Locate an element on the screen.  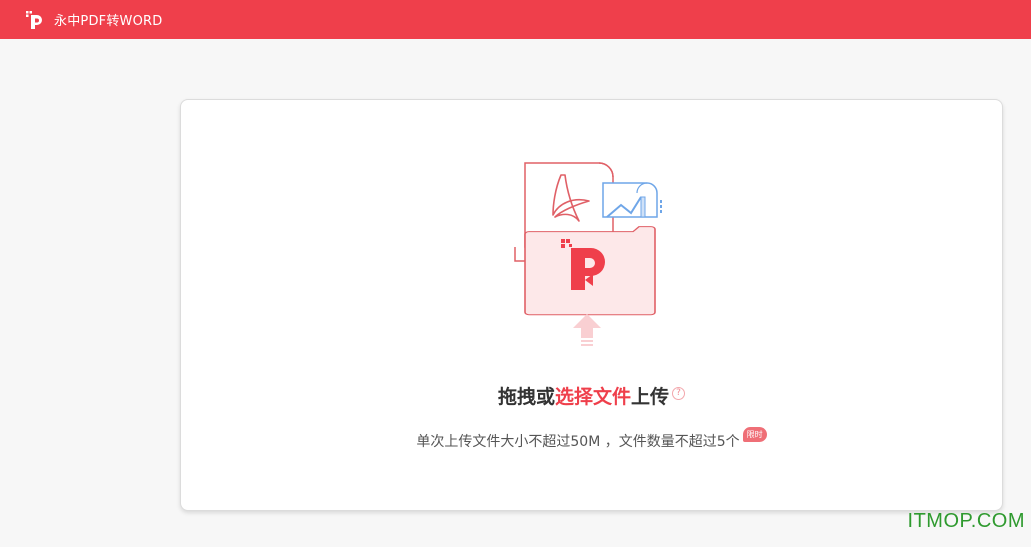
upload-limits-text: 单次上传文件大小不超过50M ，文件数量不超过5个 限时 is located at coordinates (591, 439).